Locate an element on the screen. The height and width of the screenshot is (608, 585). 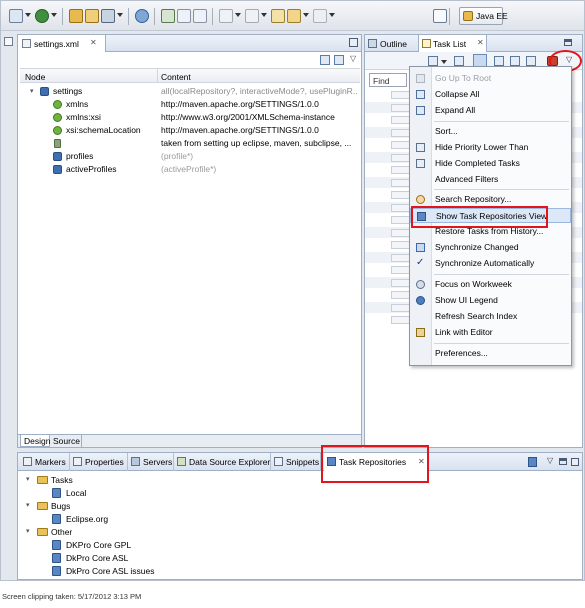
tab-servers: Servers is located at coordinates (151, 462).